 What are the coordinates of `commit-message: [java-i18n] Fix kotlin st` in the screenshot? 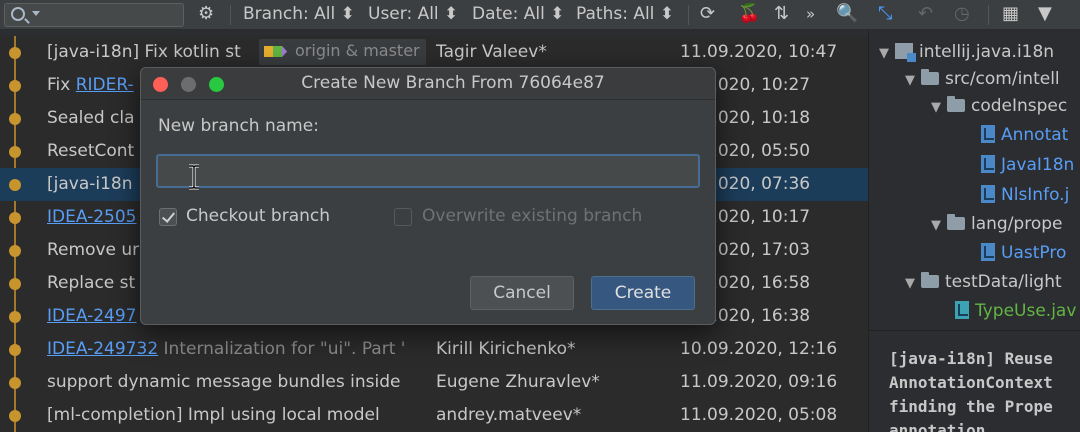 It's located at (144, 52).